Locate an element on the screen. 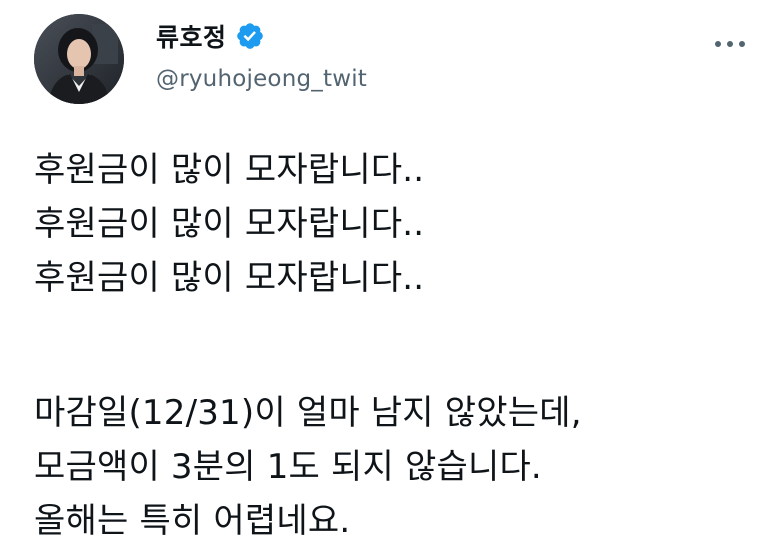 The width and height of the screenshot is (780, 548). avatar is located at coordinates (79, 59).